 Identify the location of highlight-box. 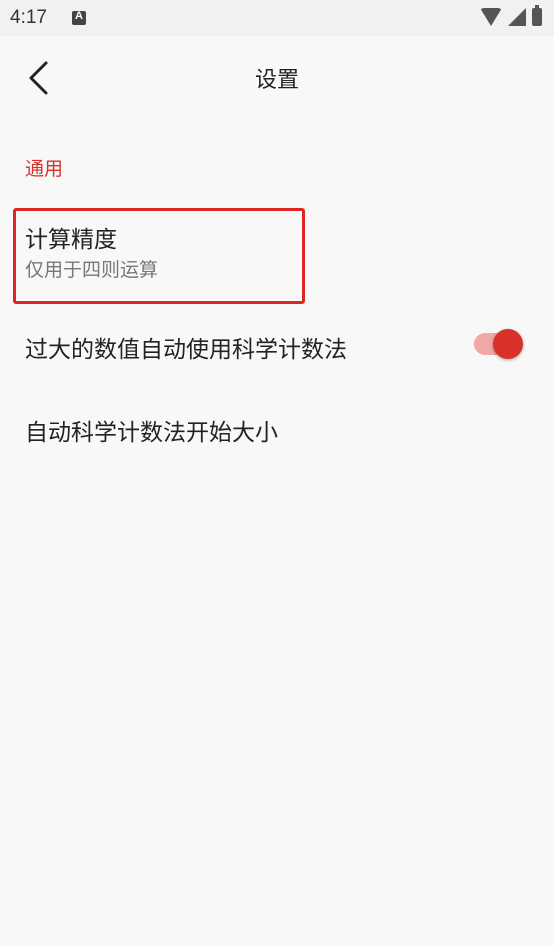
(159, 256).